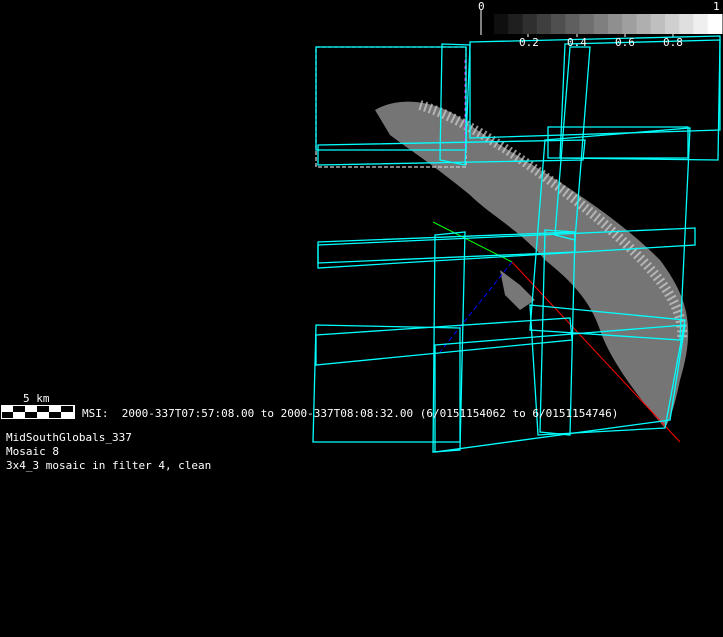  I want to click on colorbar-tick-label: 0.4, so click(577, 42).